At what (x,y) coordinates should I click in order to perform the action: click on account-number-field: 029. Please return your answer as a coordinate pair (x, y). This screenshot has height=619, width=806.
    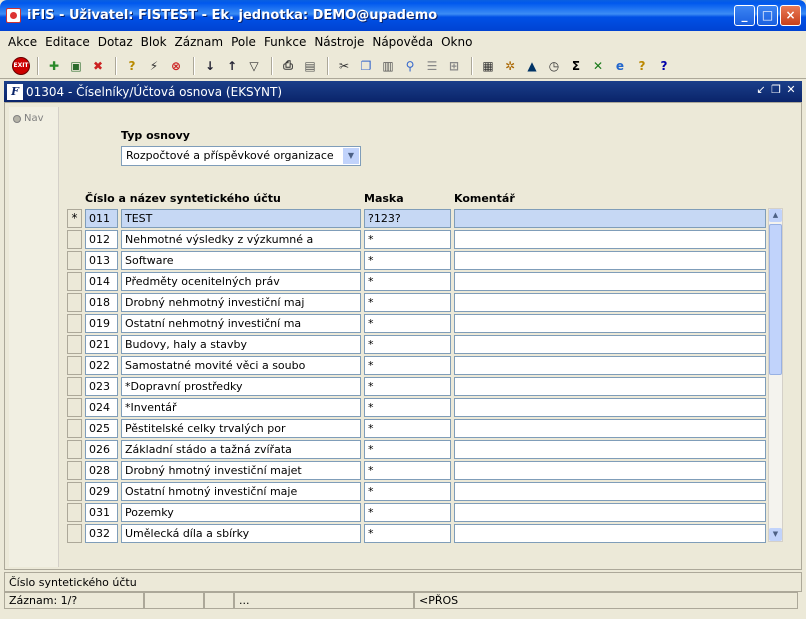
    Looking at the image, I should click on (101, 491).